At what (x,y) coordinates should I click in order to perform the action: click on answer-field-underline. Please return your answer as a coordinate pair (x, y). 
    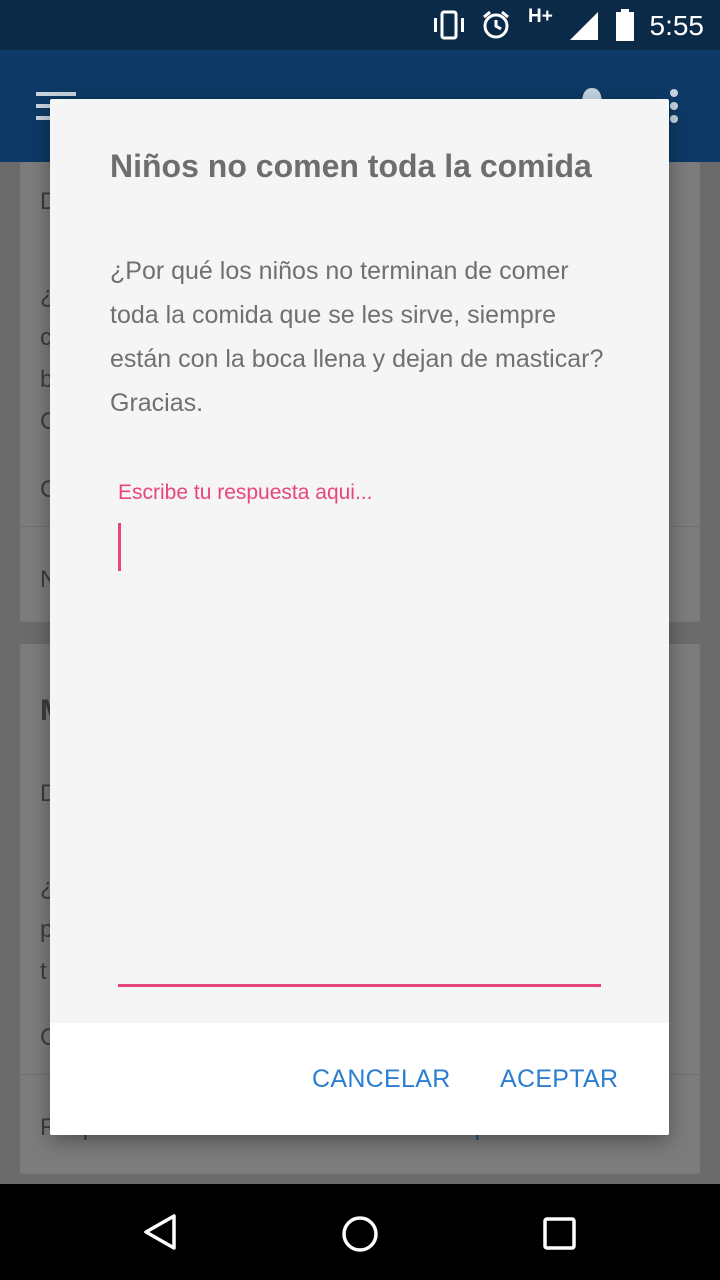
    Looking at the image, I should click on (359, 985).